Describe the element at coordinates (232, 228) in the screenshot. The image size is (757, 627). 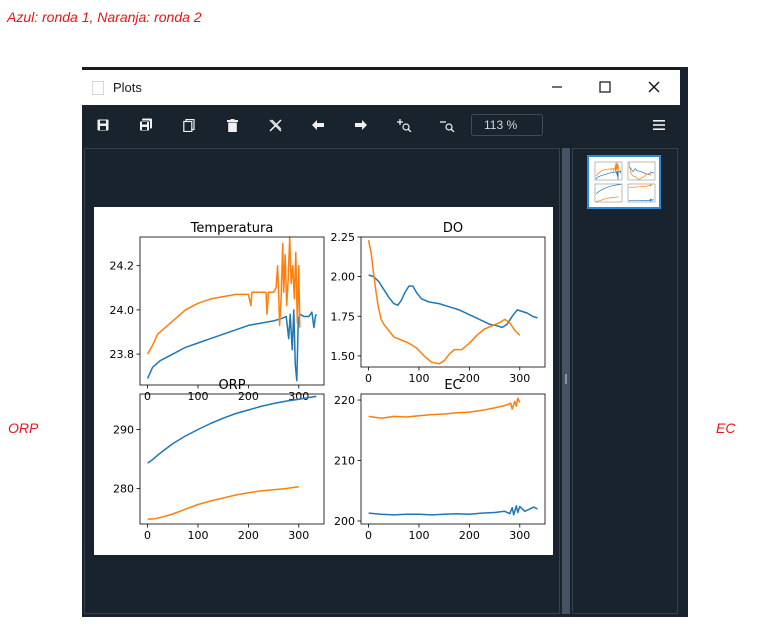
I see `subplot-title: Temperatura` at that location.